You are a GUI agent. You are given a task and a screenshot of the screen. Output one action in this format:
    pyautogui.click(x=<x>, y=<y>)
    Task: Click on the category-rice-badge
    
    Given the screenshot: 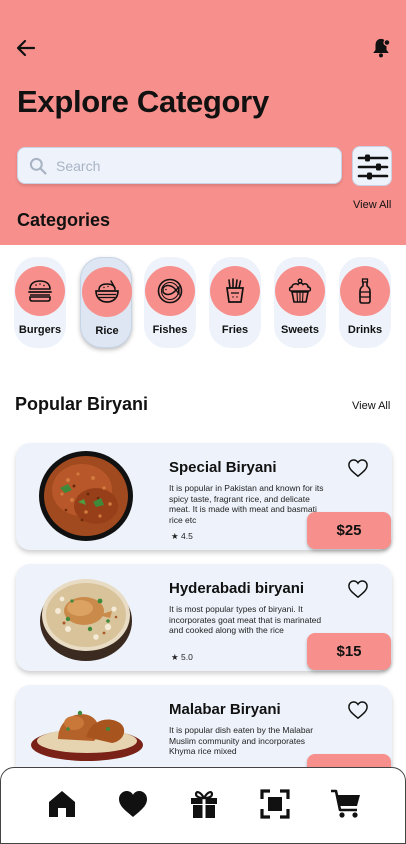 What is the action you would take?
    pyautogui.click(x=107, y=292)
    